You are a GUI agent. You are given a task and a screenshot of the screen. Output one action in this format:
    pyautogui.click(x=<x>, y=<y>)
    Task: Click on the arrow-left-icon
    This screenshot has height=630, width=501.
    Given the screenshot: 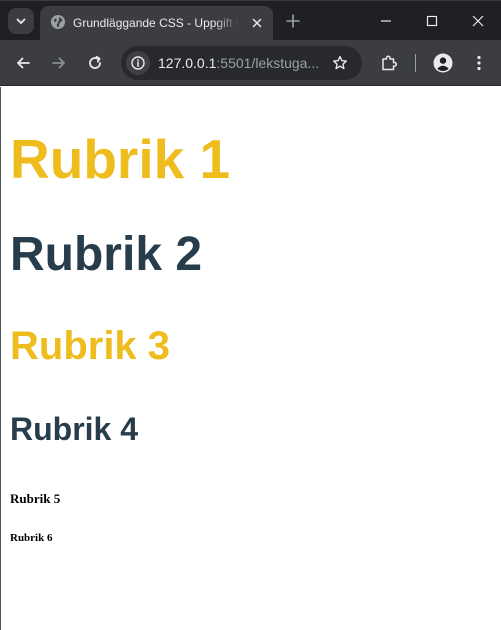 What is the action you would take?
    pyautogui.click(x=23, y=63)
    